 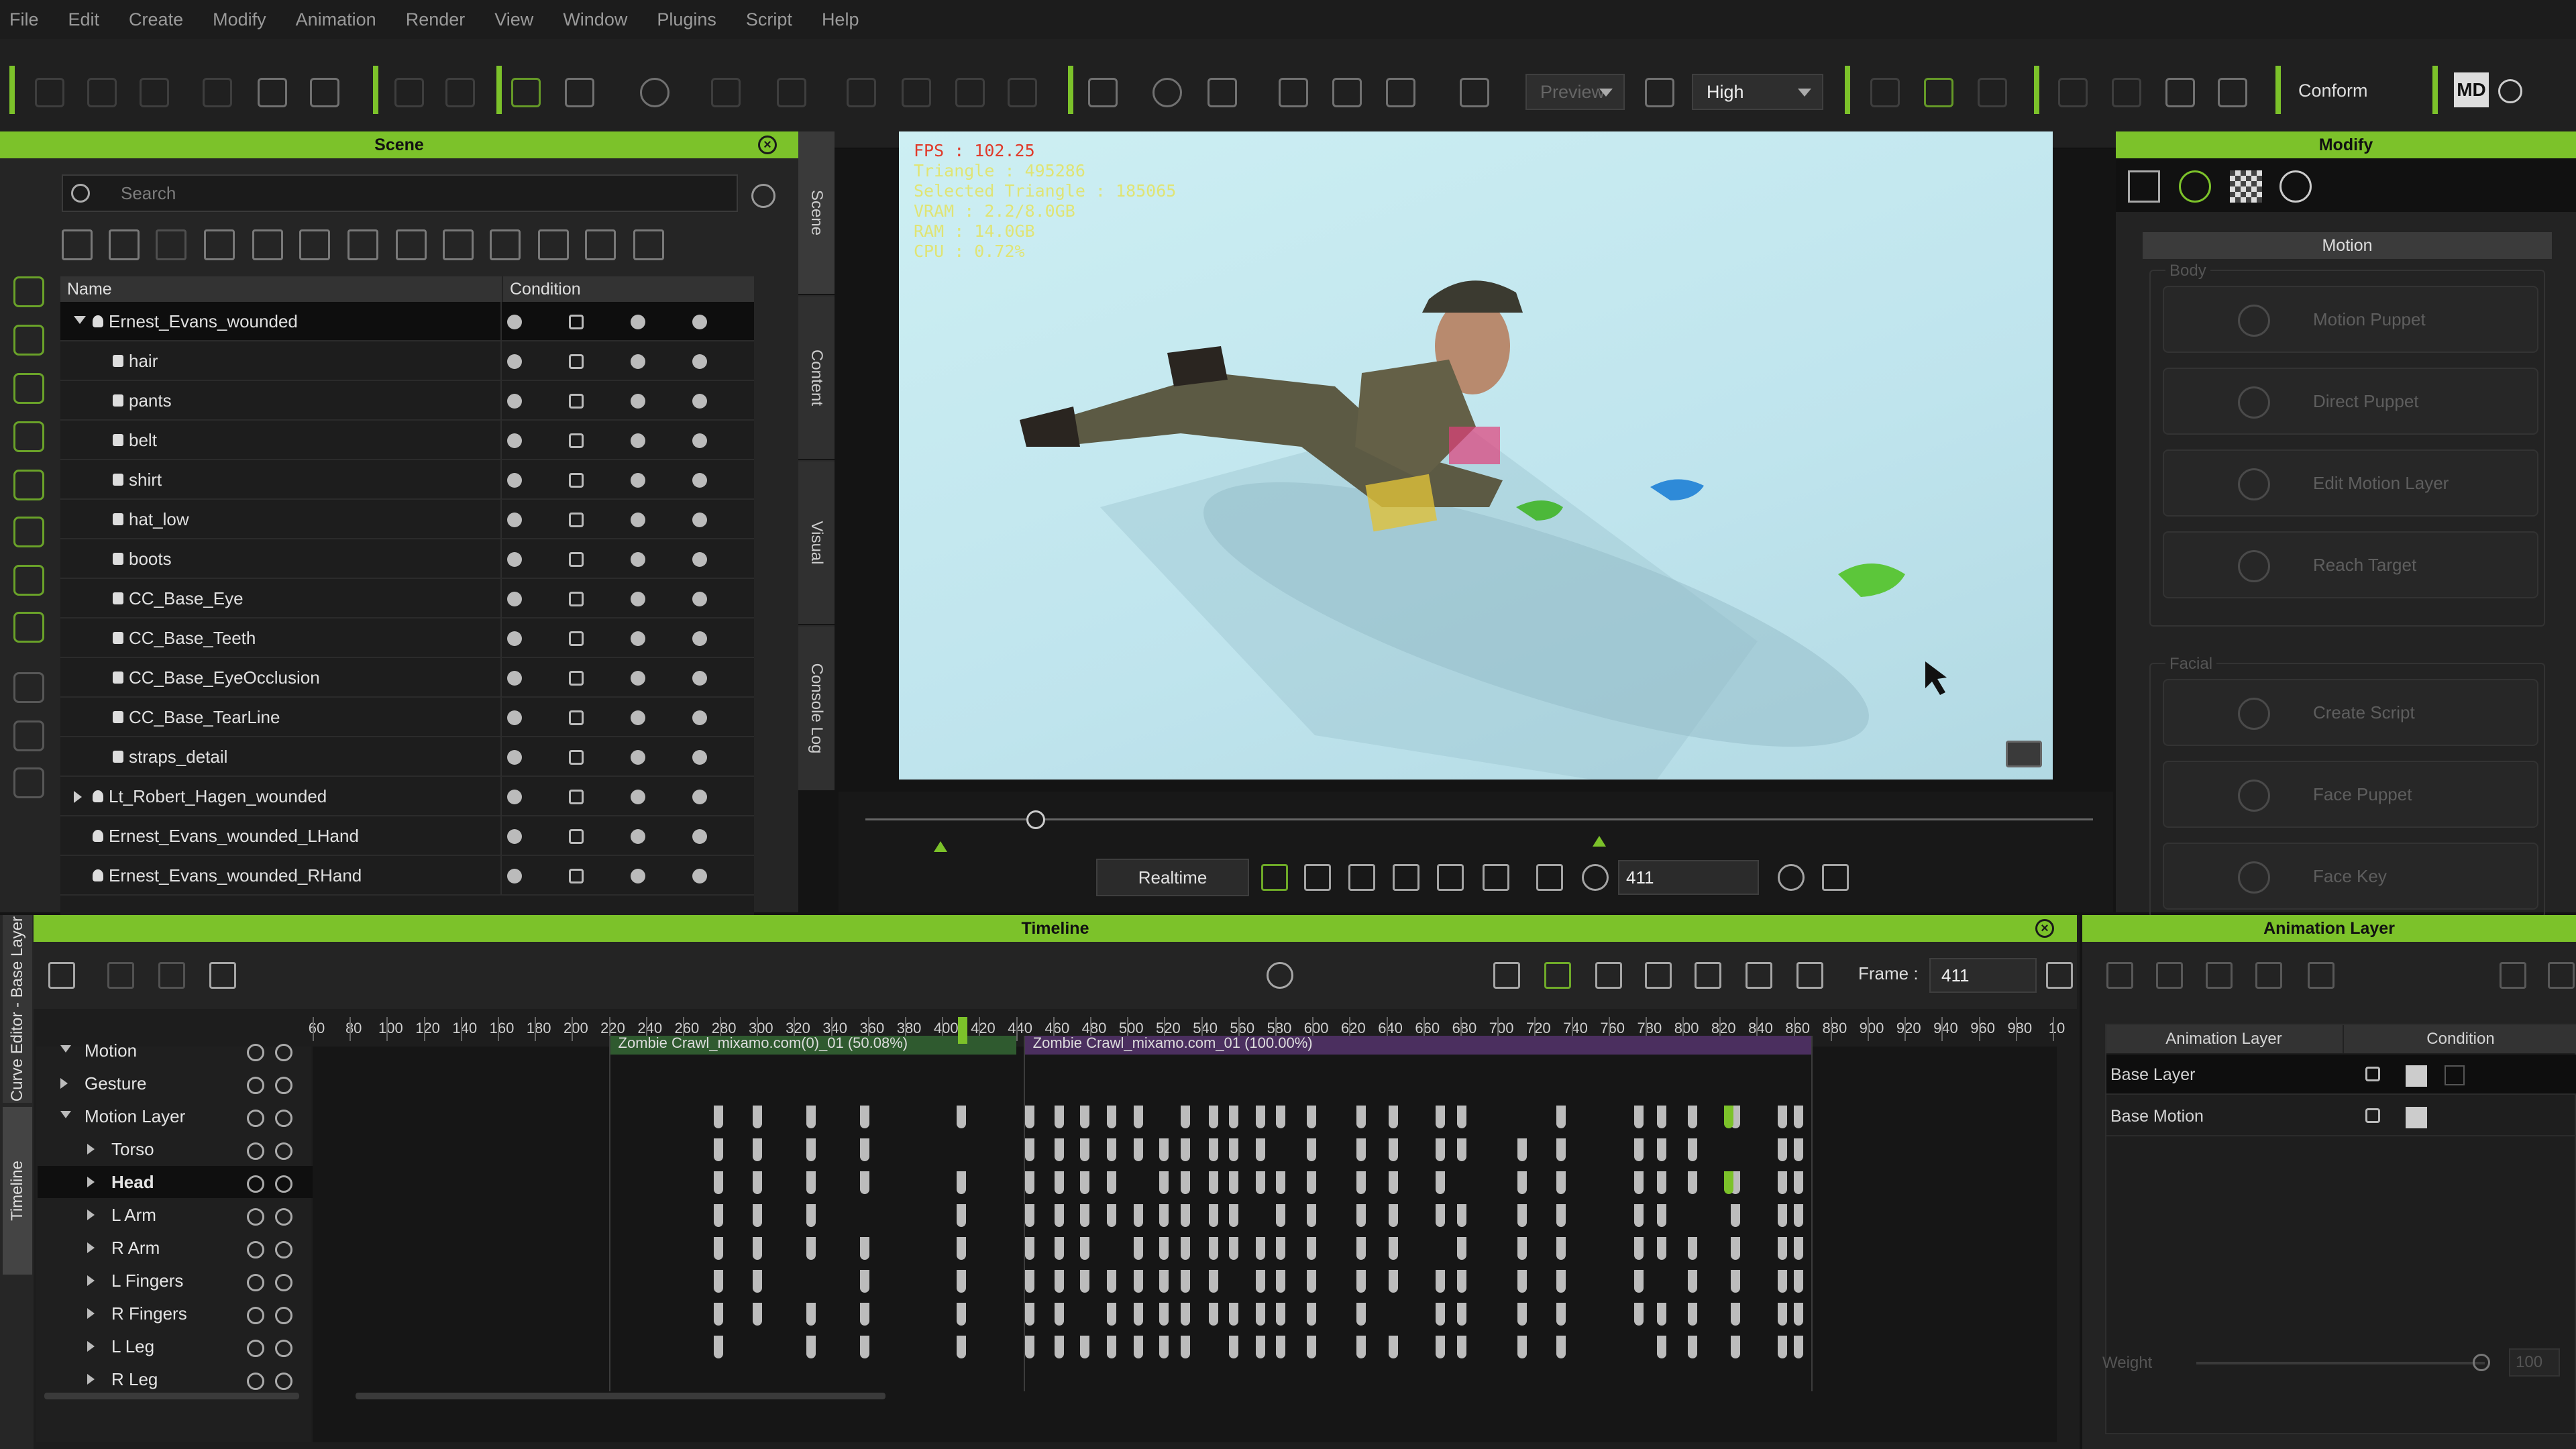 What do you see at coordinates (2341, 1116) in the screenshot?
I see `animation-layer-row: Base Motion` at bounding box center [2341, 1116].